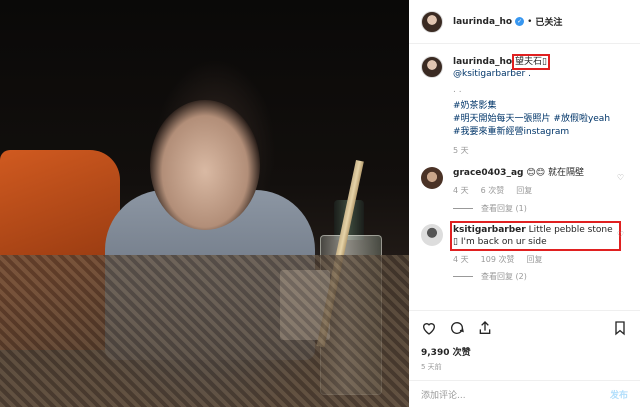 This screenshot has height=407, width=640. I want to click on comment-text: 就在隔壁, so click(566, 173).